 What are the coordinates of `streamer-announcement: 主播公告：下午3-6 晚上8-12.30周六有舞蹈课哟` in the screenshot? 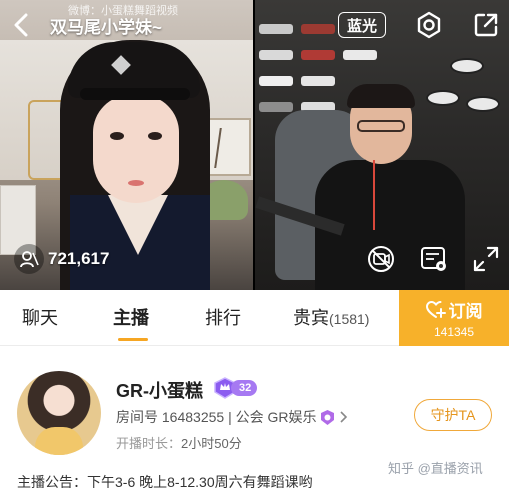 It's located at (165, 481).